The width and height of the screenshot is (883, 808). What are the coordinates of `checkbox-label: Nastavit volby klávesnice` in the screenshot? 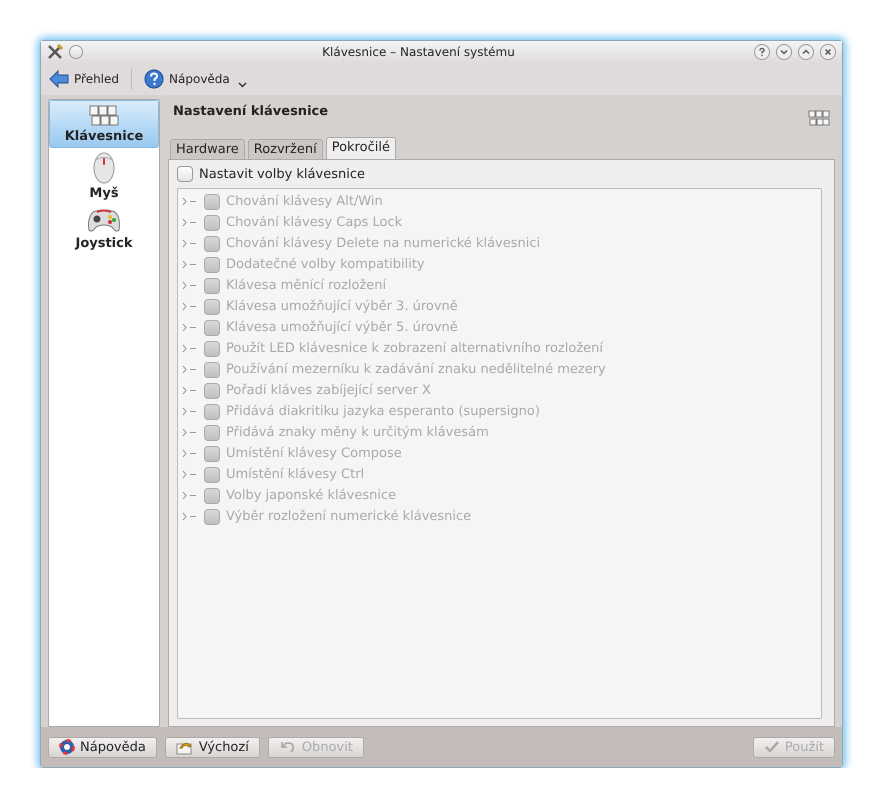 It's located at (282, 174).